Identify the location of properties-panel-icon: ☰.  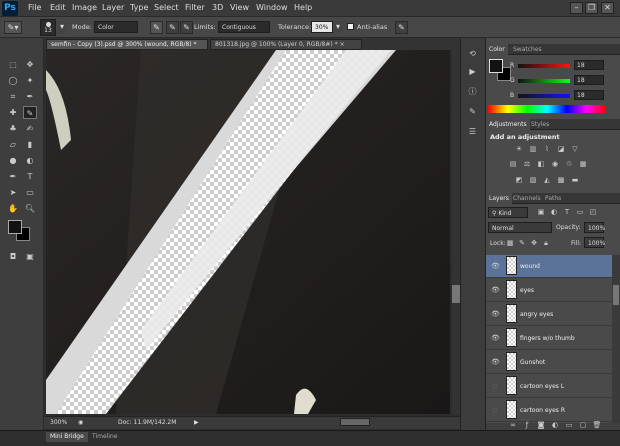
(472, 132).